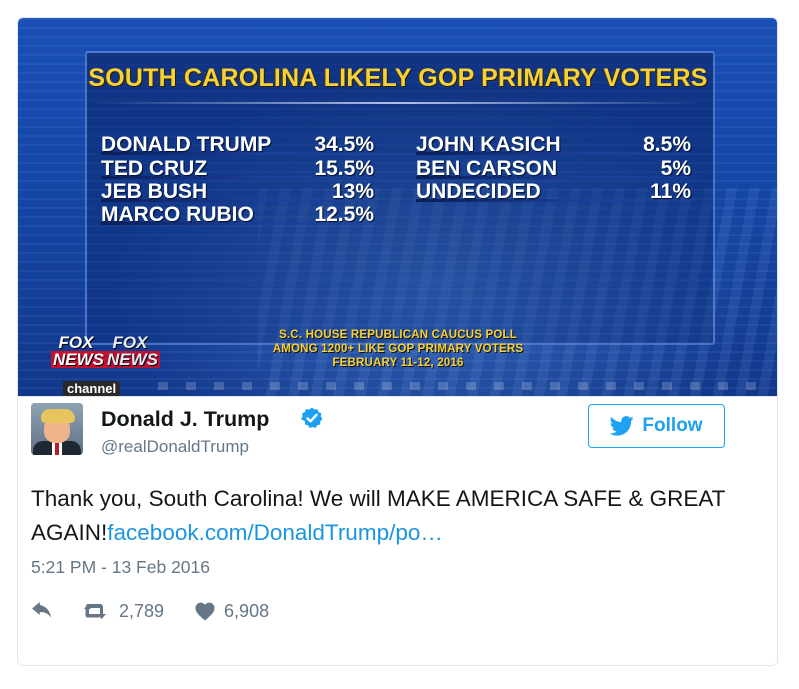 The image size is (799, 689). I want to click on poll-row: JOHN KASICH 8.5%, so click(553, 145).